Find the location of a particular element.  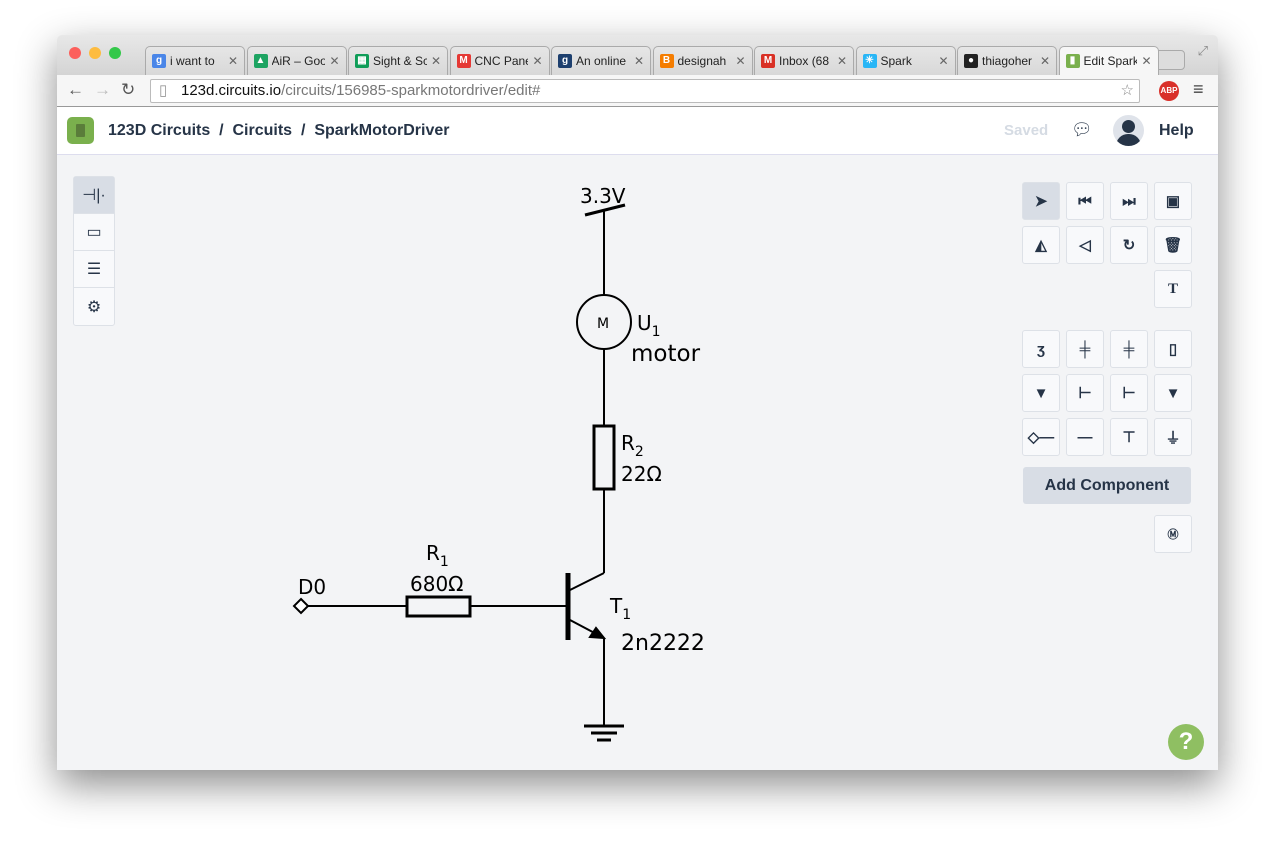

cursor-icon: ➤ is located at coordinates (1041, 201).